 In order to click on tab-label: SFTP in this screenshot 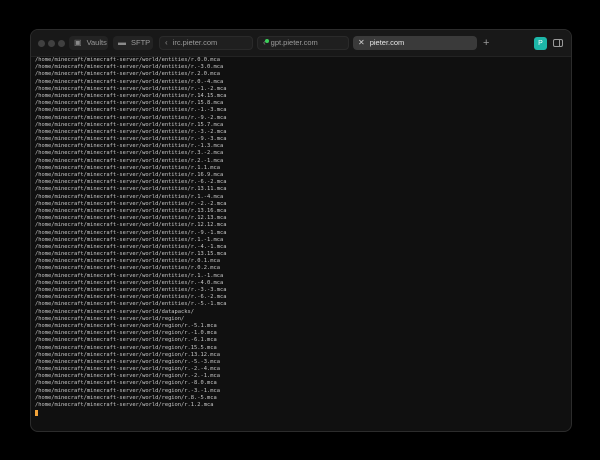, I will do `click(141, 42)`.